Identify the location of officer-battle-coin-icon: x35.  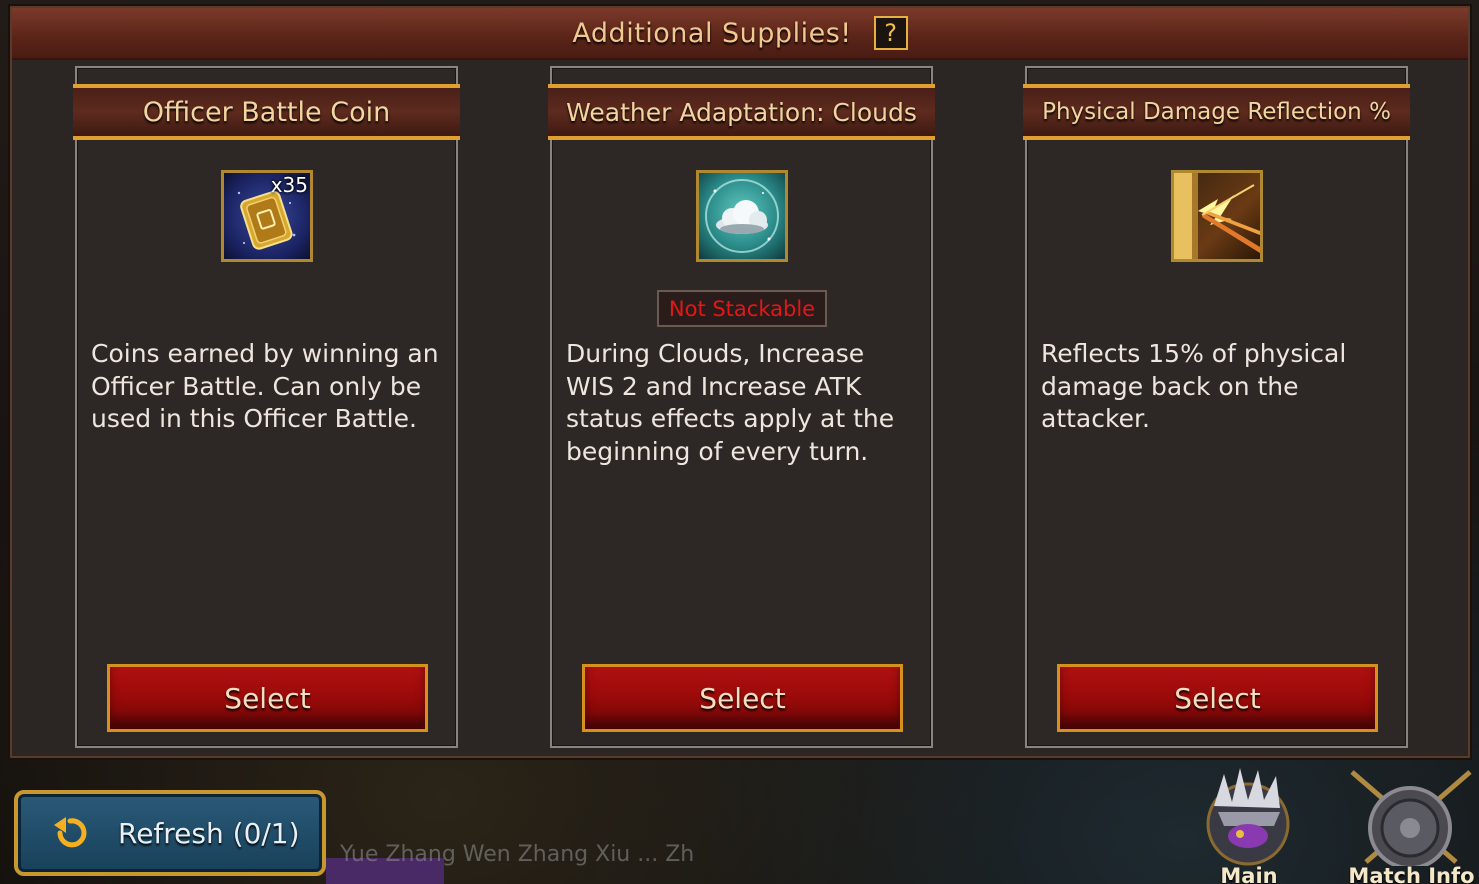
(267, 216).